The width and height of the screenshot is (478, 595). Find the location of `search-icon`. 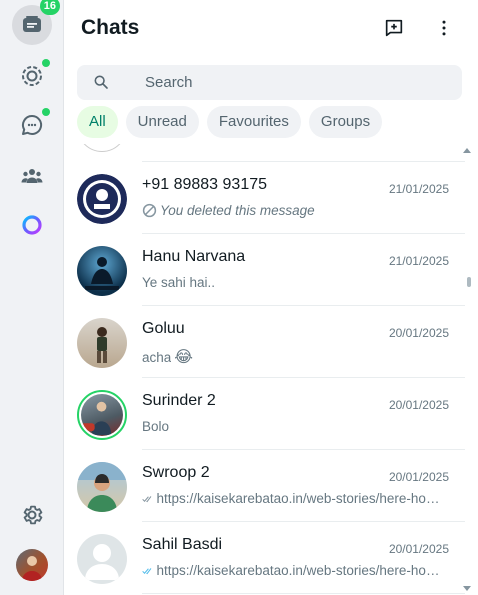

search-icon is located at coordinates (101, 82).